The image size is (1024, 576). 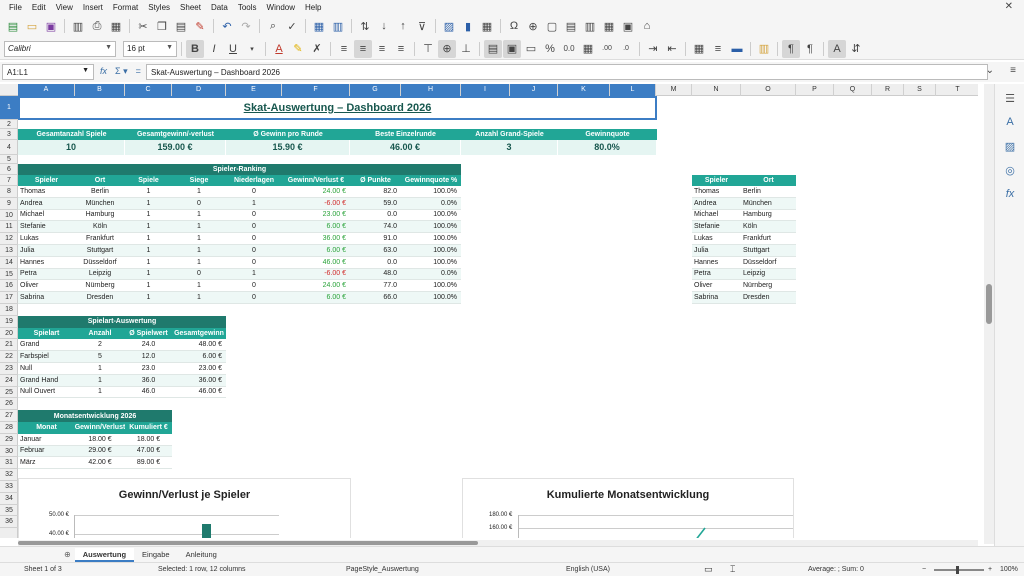 What do you see at coordinates (148, 180) in the screenshot?
I see `ranking-column-header: Spiele` at bounding box center [148, 180].